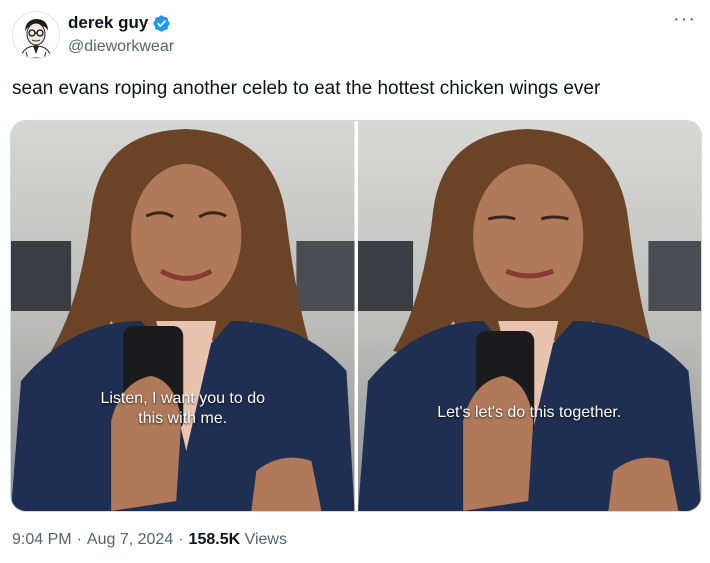  I want to click on tweet-time: 9:04 PM, so click(42, 539).